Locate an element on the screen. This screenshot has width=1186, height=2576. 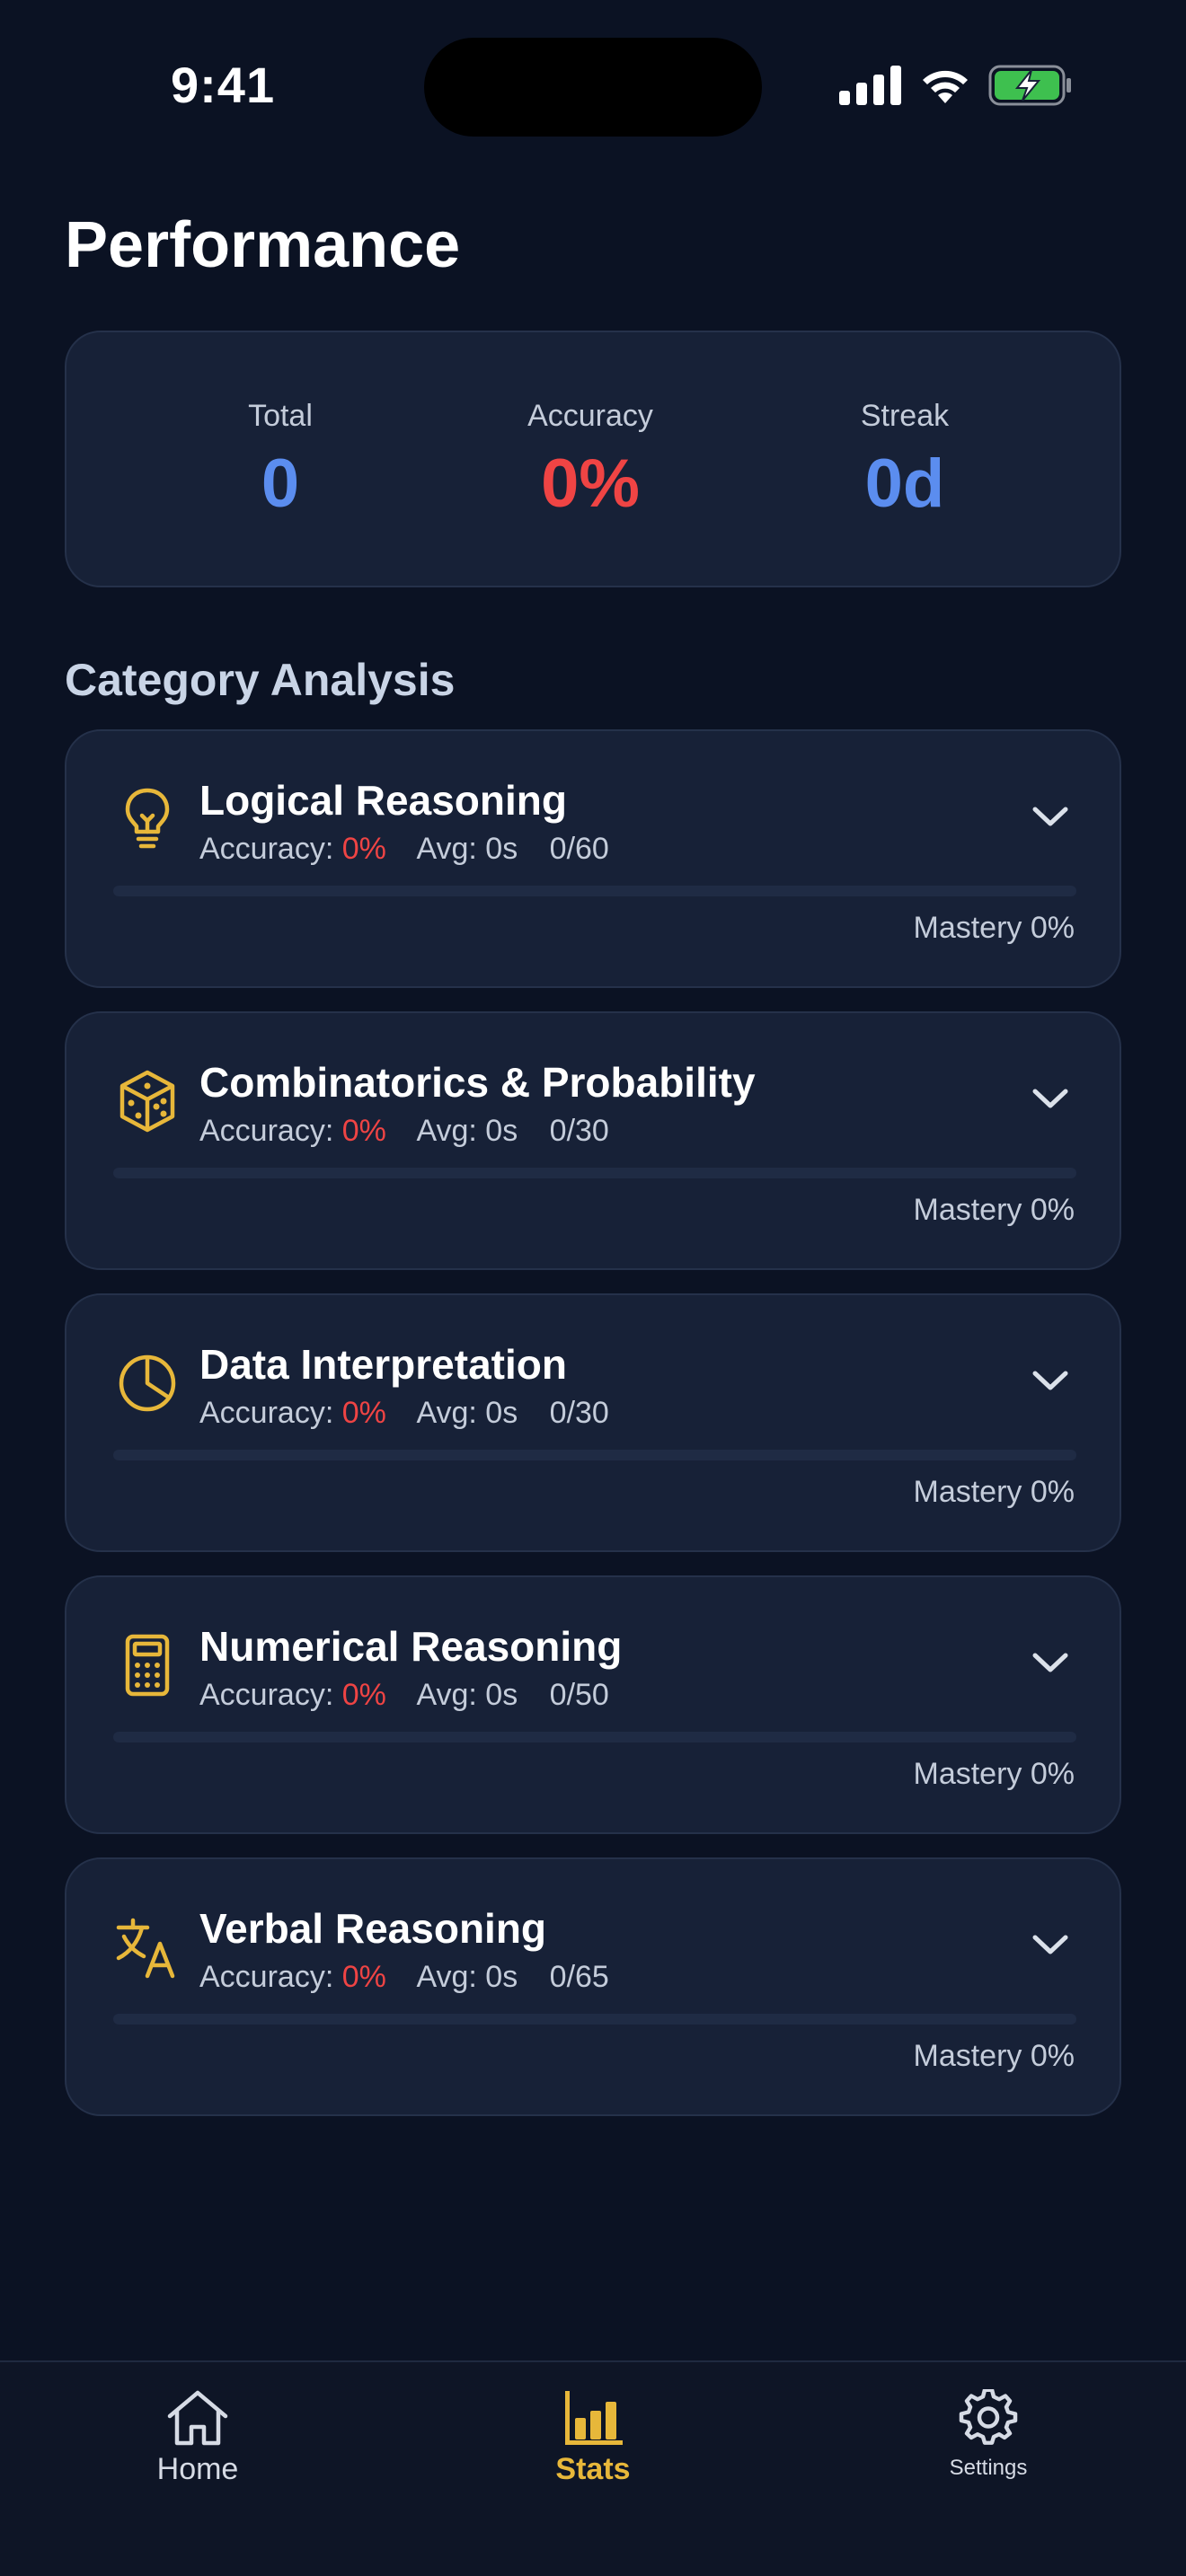
stat-total-label: Total is located at coordinates (280, 416).